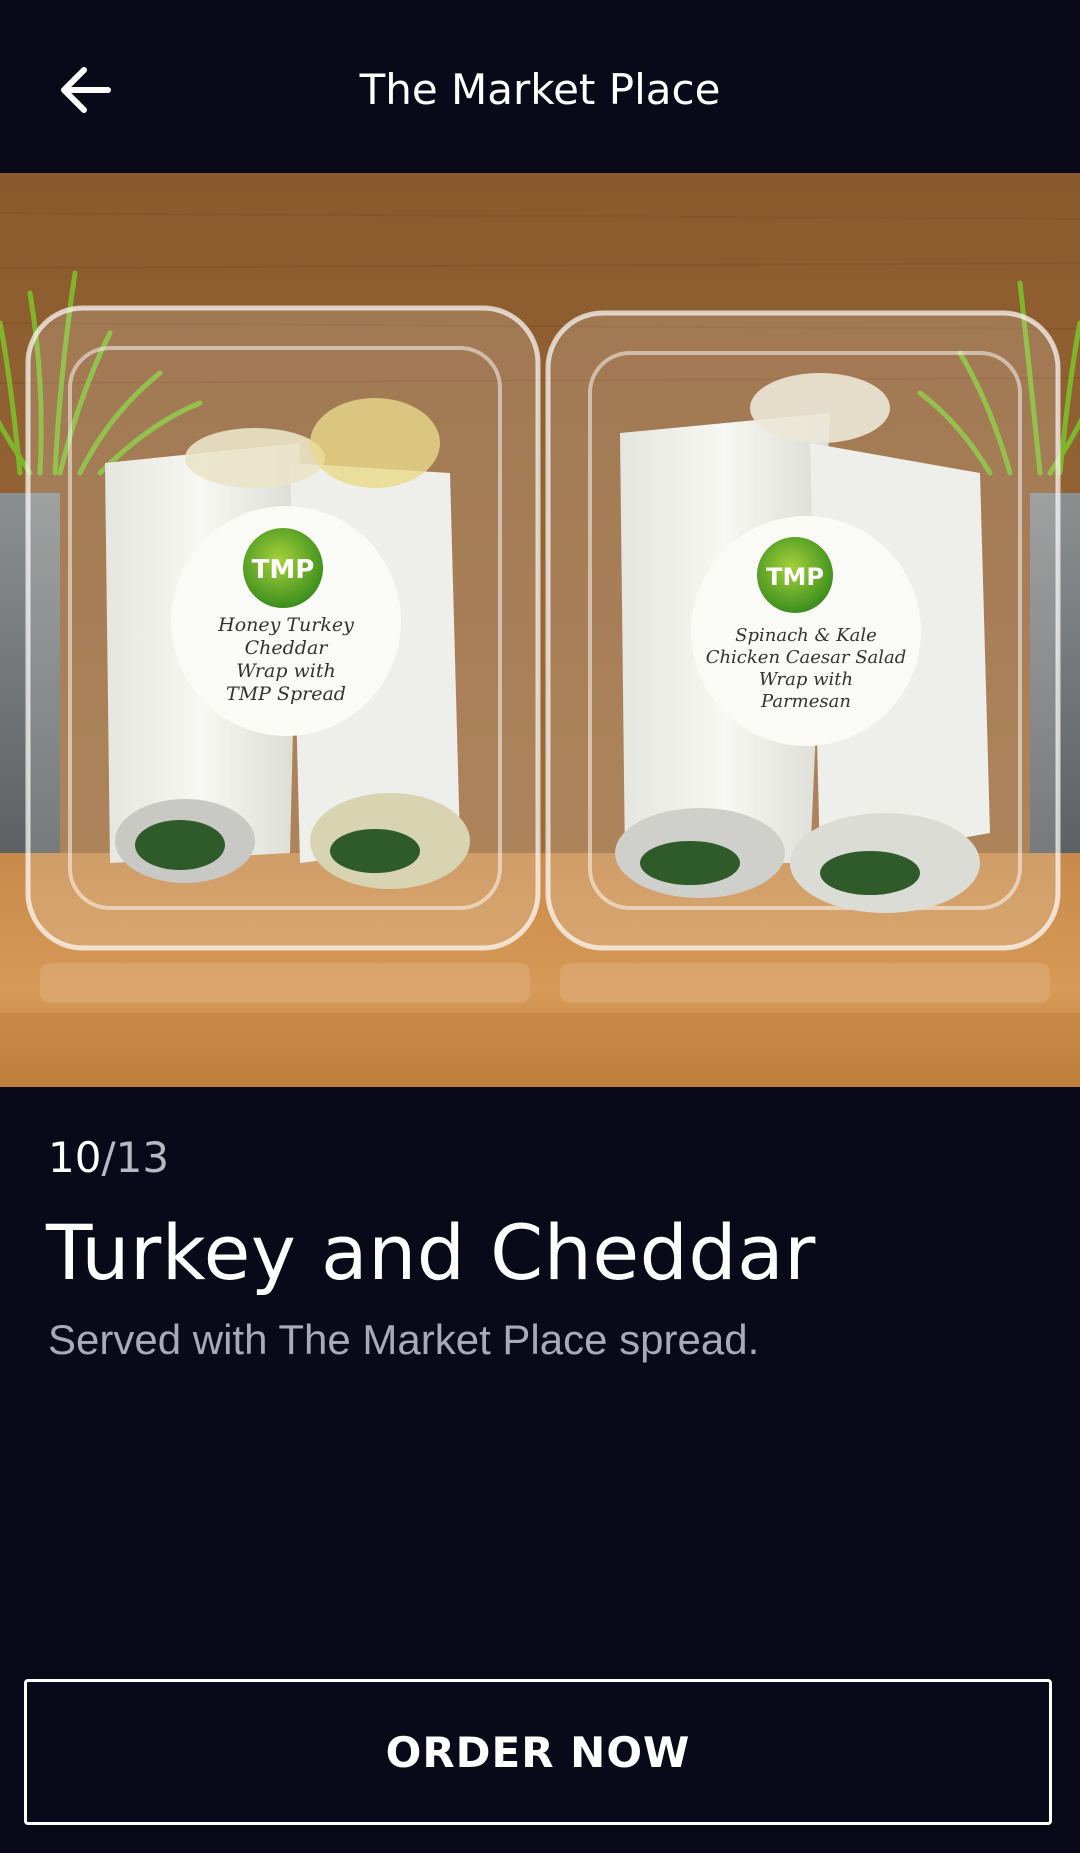  I want to click on right-label-line-1: Spinach & Kale, so click(806, 635).